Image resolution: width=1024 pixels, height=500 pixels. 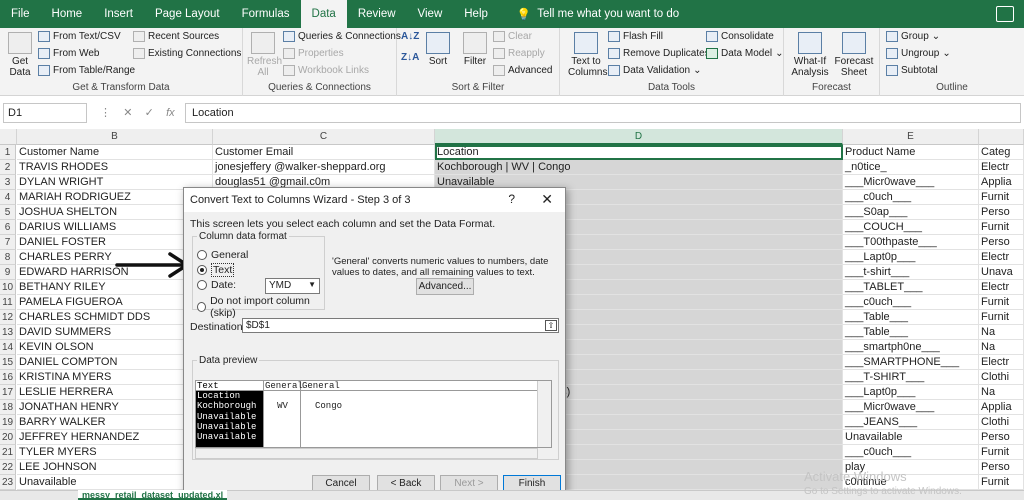 What do you see at coordinates (216, 270) in the screenshot?
I see `radio-text: Text` at bounding box center [216, 270].